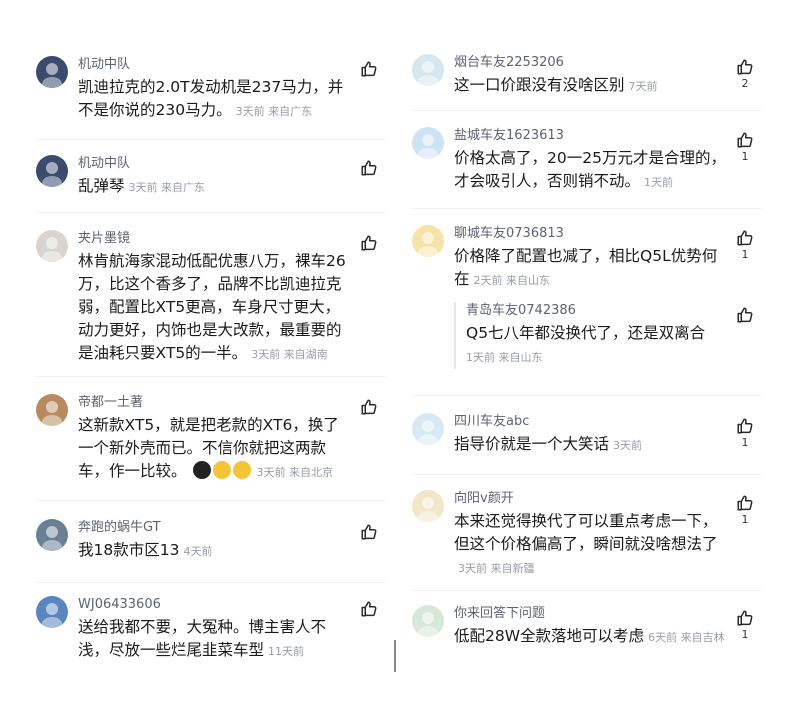 The width and height of the screenshot is (800, 716). What do you see at coordinates (528, 280) in the screenshot?
I see `comment-location: 来自山东` at bounding box center [528, 280].